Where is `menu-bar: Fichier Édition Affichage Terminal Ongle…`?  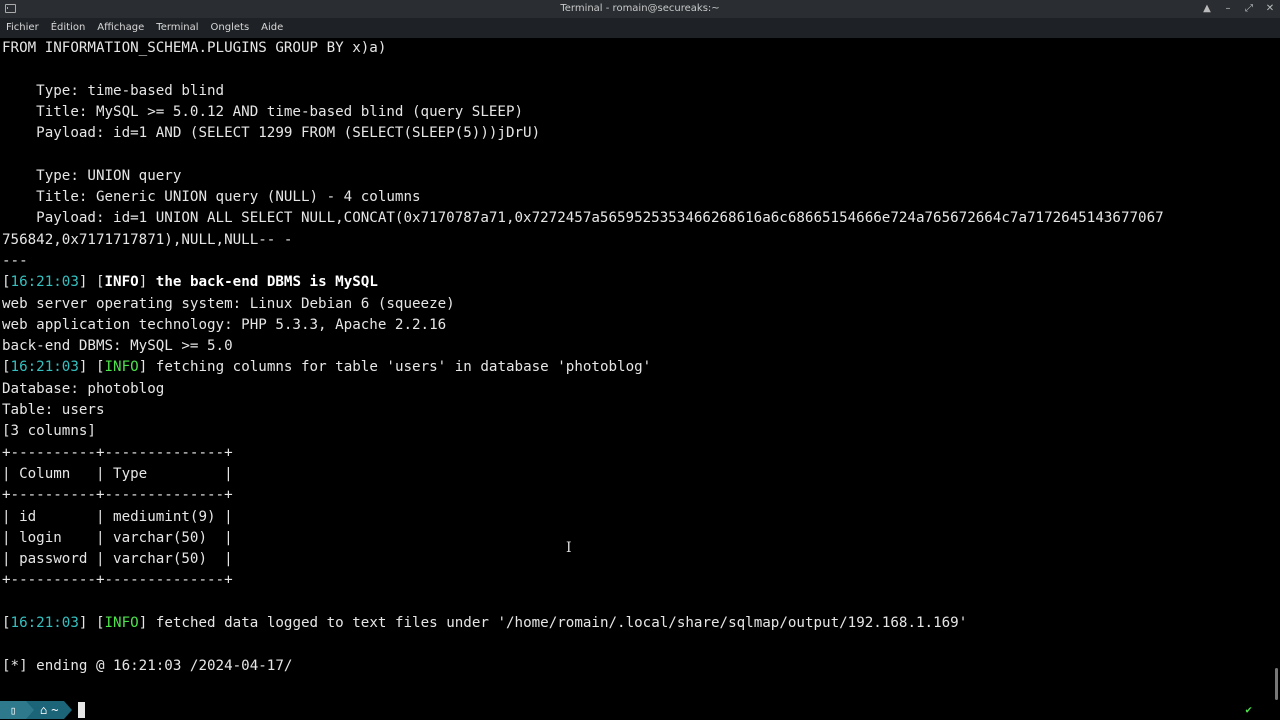 menu-bar: Fichier Édition Affichage Terminal Ongle… is located at coordinates (640, 28).